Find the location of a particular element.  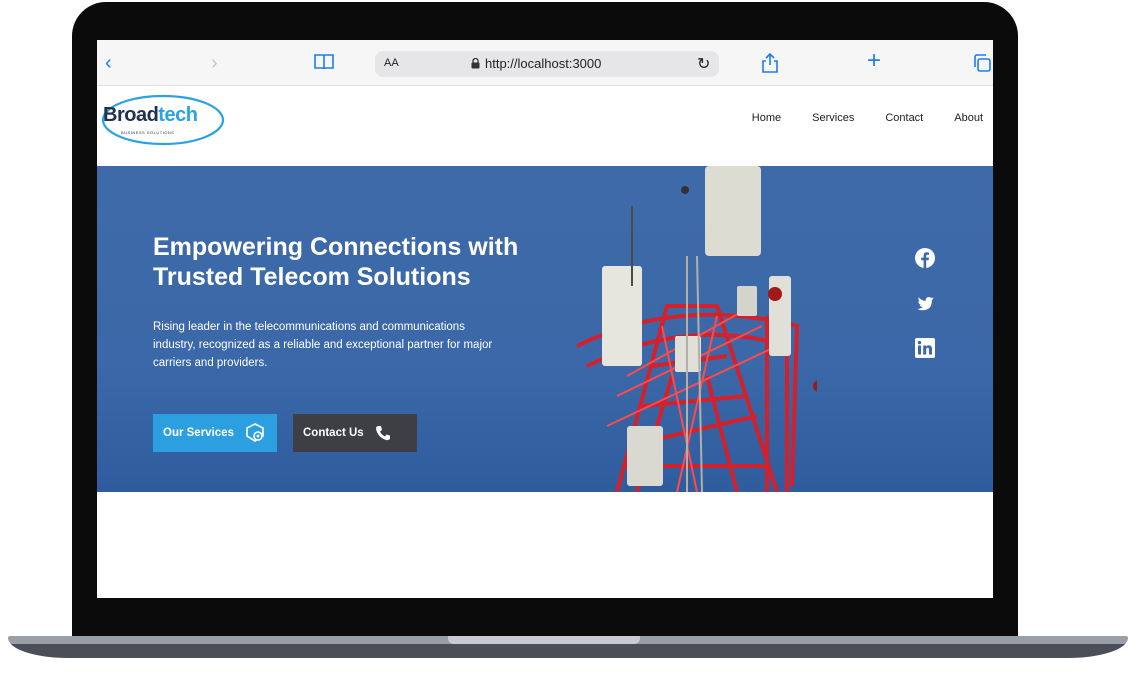

nav-about: About is located at coordinates (968, 118).